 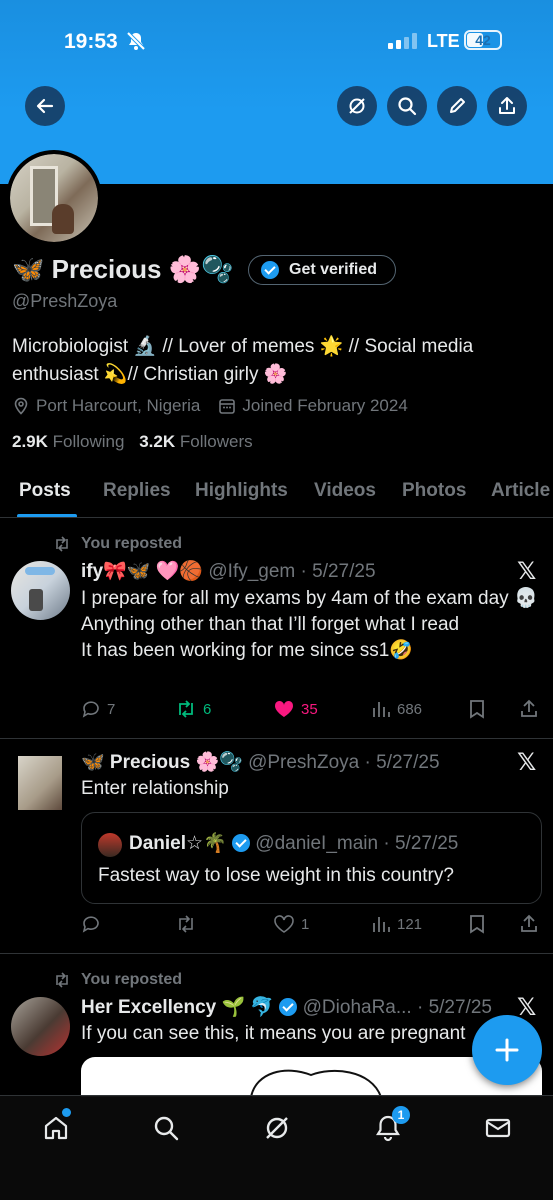 I want to click on like-button: 1, so click(x=291, y=924).